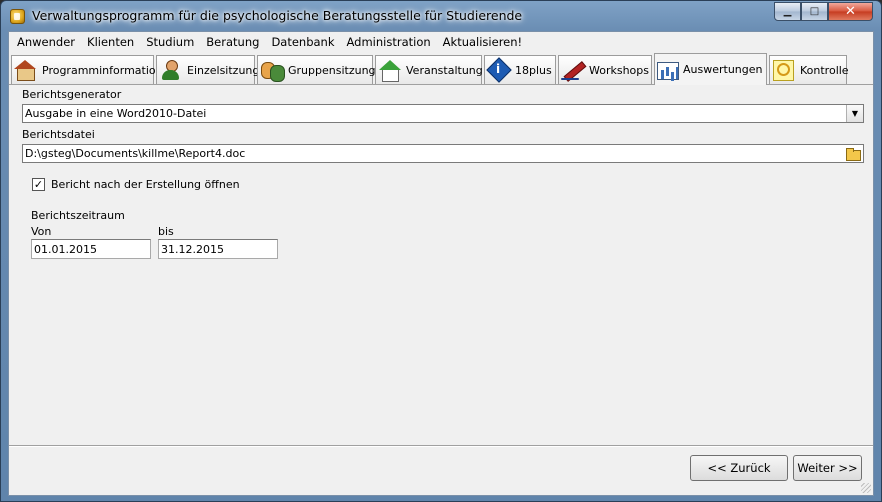  I want to click on tab-auswertungen: Auswertungen, so click(710, 69).